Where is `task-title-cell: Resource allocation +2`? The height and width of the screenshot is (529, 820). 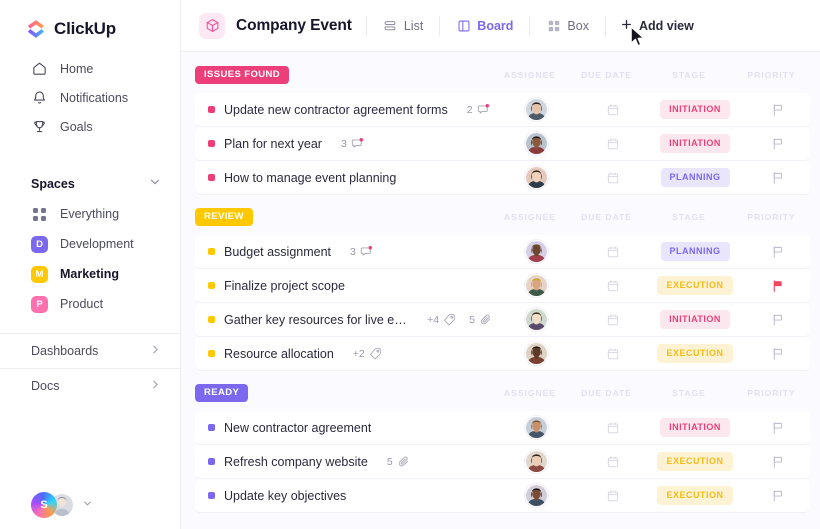 task-title-cell: Resource allocation +2 is located at coordinates (343, 354).